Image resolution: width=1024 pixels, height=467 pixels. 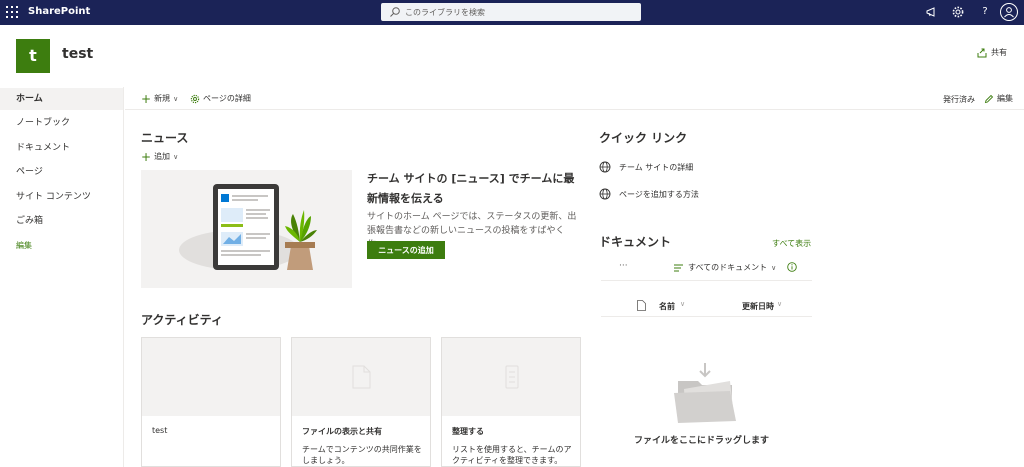 I want to click on quick-link-item: チーム サイトの詳細, so click(x=646, y=167).